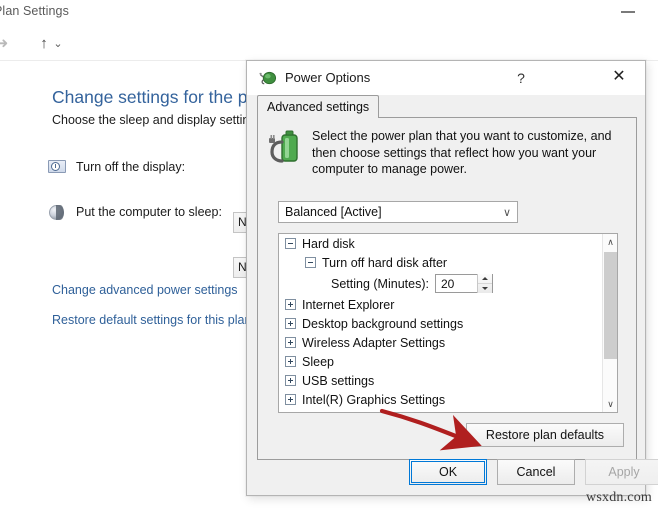 This screenshot has width=658, height=508. I want to click on power-plan-value: Balanced [Active], so click(333, 212).